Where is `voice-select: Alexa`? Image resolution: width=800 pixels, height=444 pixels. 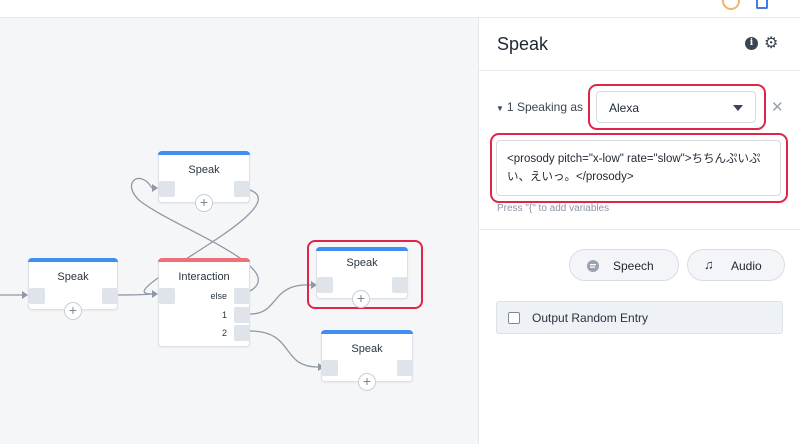 voice-select: Alexa is located at coordinates (676, 107).